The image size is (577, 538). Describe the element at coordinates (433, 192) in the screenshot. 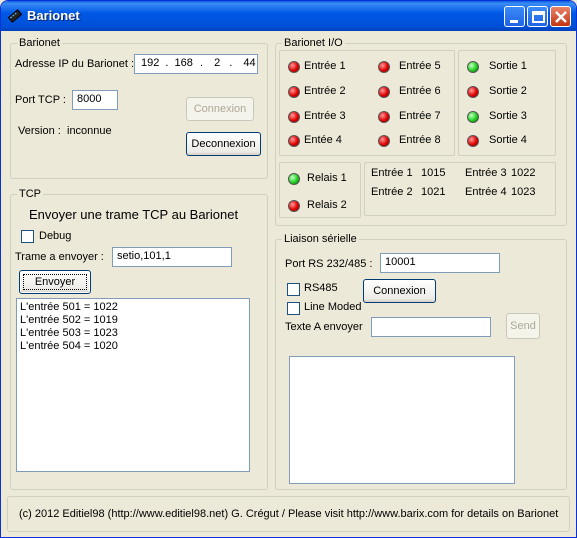

I see `analog-2-value: 1021` at that location.